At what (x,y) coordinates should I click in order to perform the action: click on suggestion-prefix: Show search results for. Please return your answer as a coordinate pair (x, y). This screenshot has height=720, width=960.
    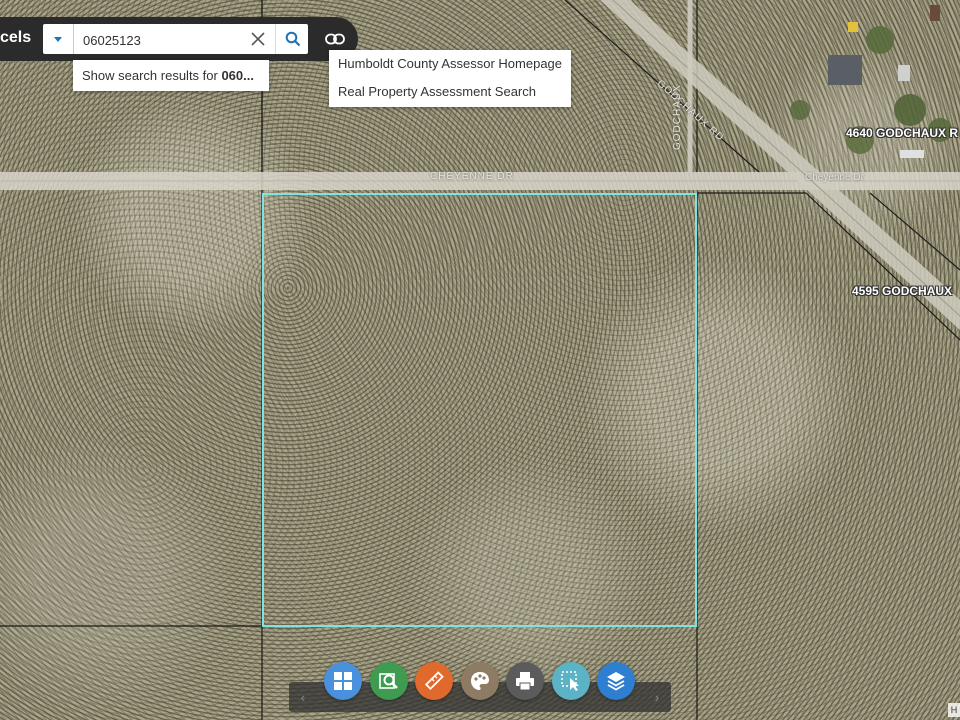
    Looking at the image, I should click on (152, 75).